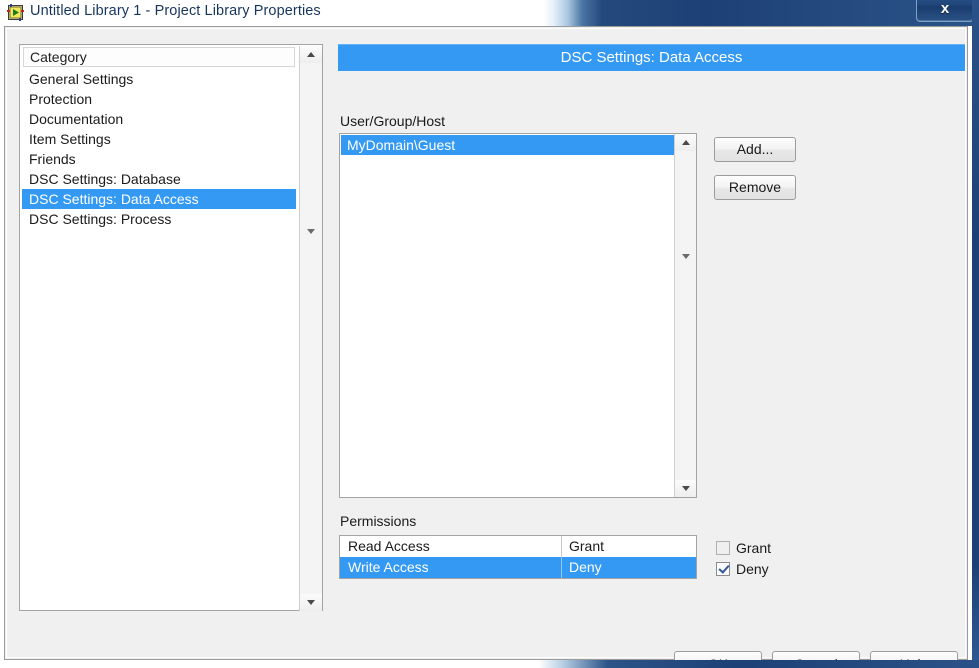 The height and width of the screenshot is (668, 979). I want to click on panel-header: DSC Settings: Data Access, so click(651, 57).